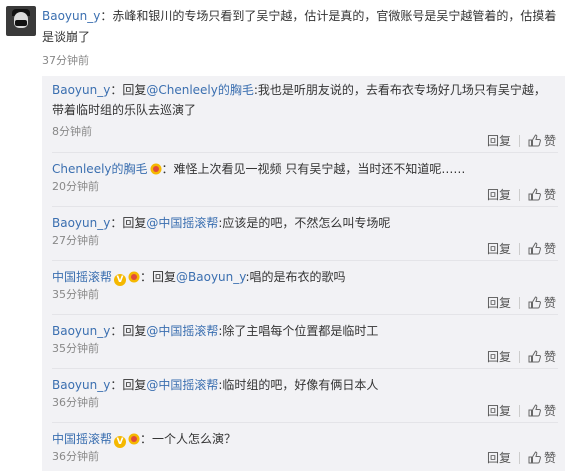  I want to click on reply-item: 中国摇滚帮 V ：回复@Baoyun_y:唱的是布衣的歌吗 35分钟前 回复 赞, so click(305, 288).